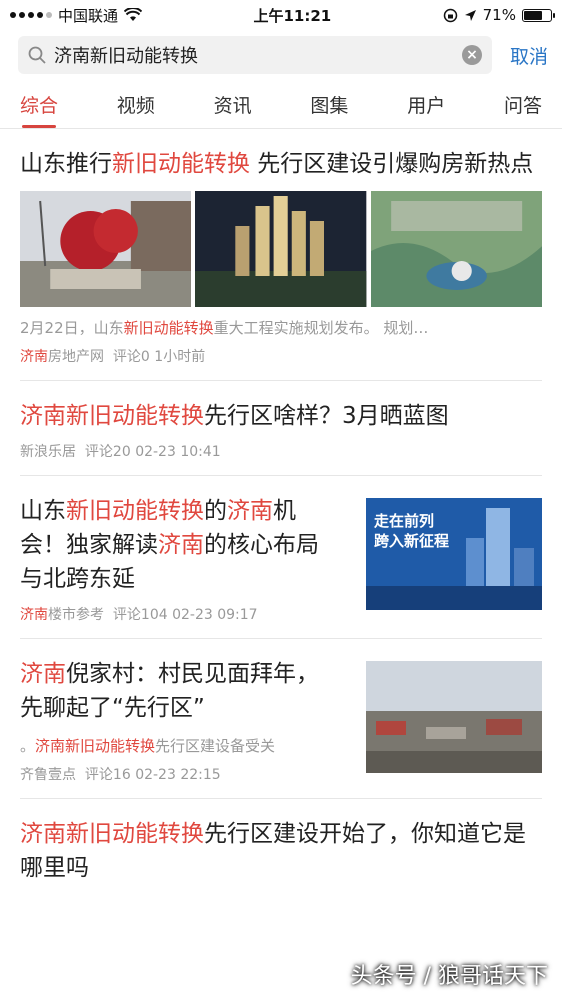 This screenshot has height=1000, width=562. I want to click on tab-video: 视频, so click(136, 109).